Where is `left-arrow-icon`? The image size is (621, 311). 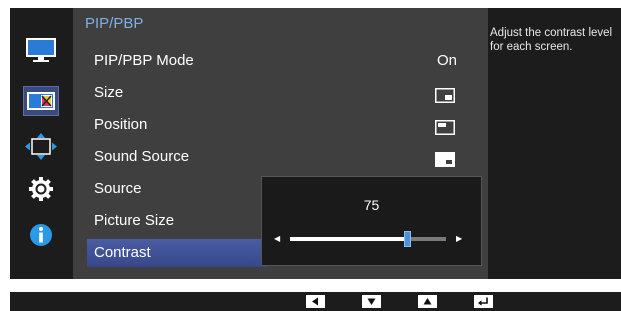
left-arrow-icon is located at coordinates (315, 301).